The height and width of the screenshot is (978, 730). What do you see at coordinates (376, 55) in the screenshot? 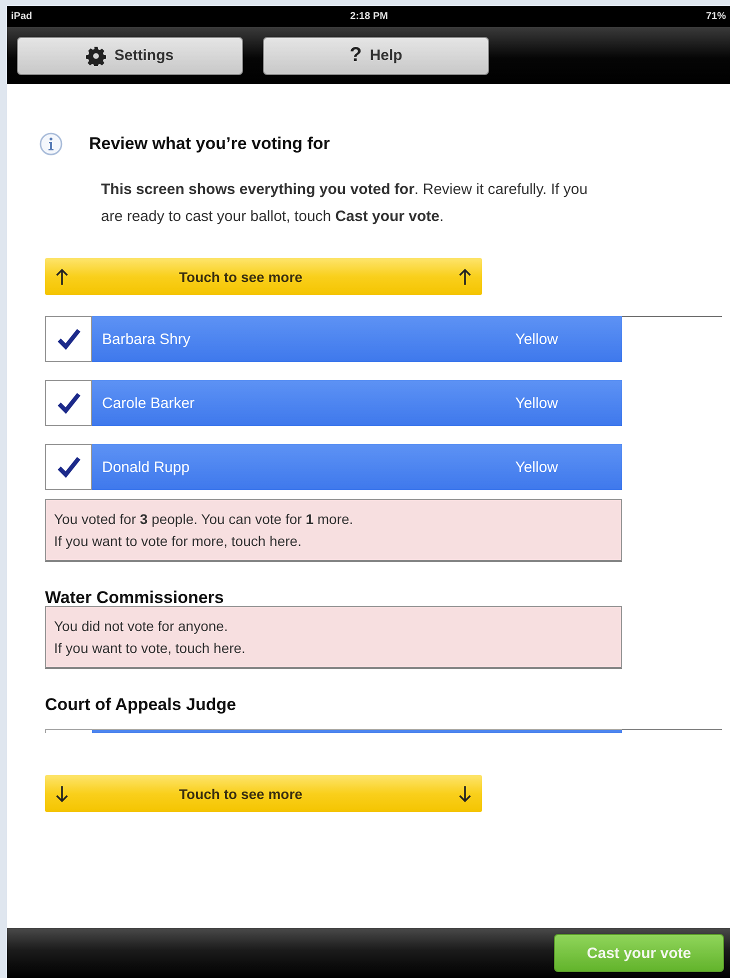
I see `help-button: ? Help` at bounding box center [376, 55].